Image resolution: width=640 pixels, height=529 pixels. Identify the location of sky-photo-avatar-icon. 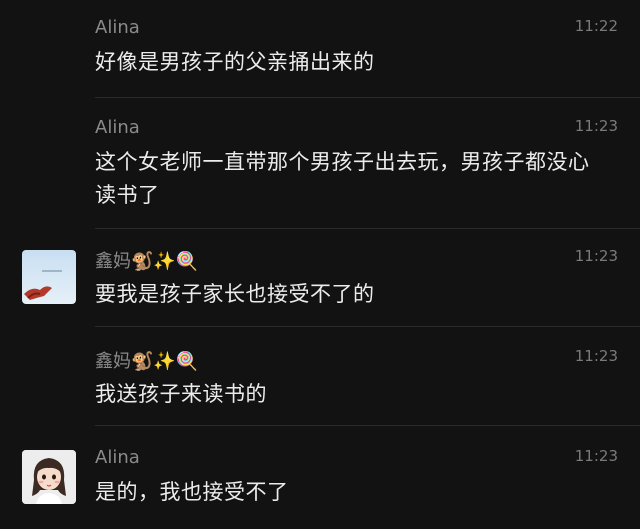
(49, 277).